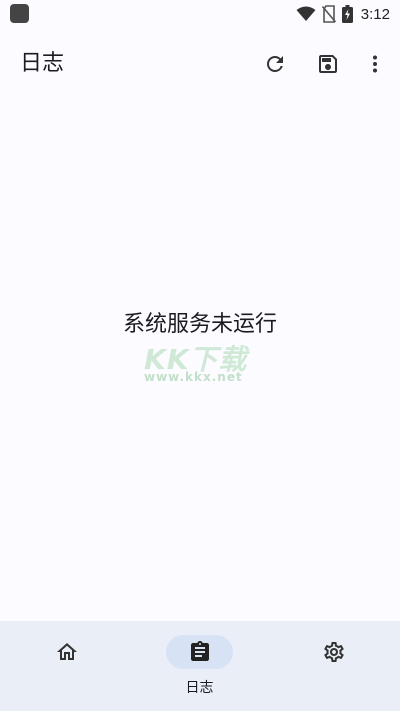  I want to click on save-icon, so click(328, 64).